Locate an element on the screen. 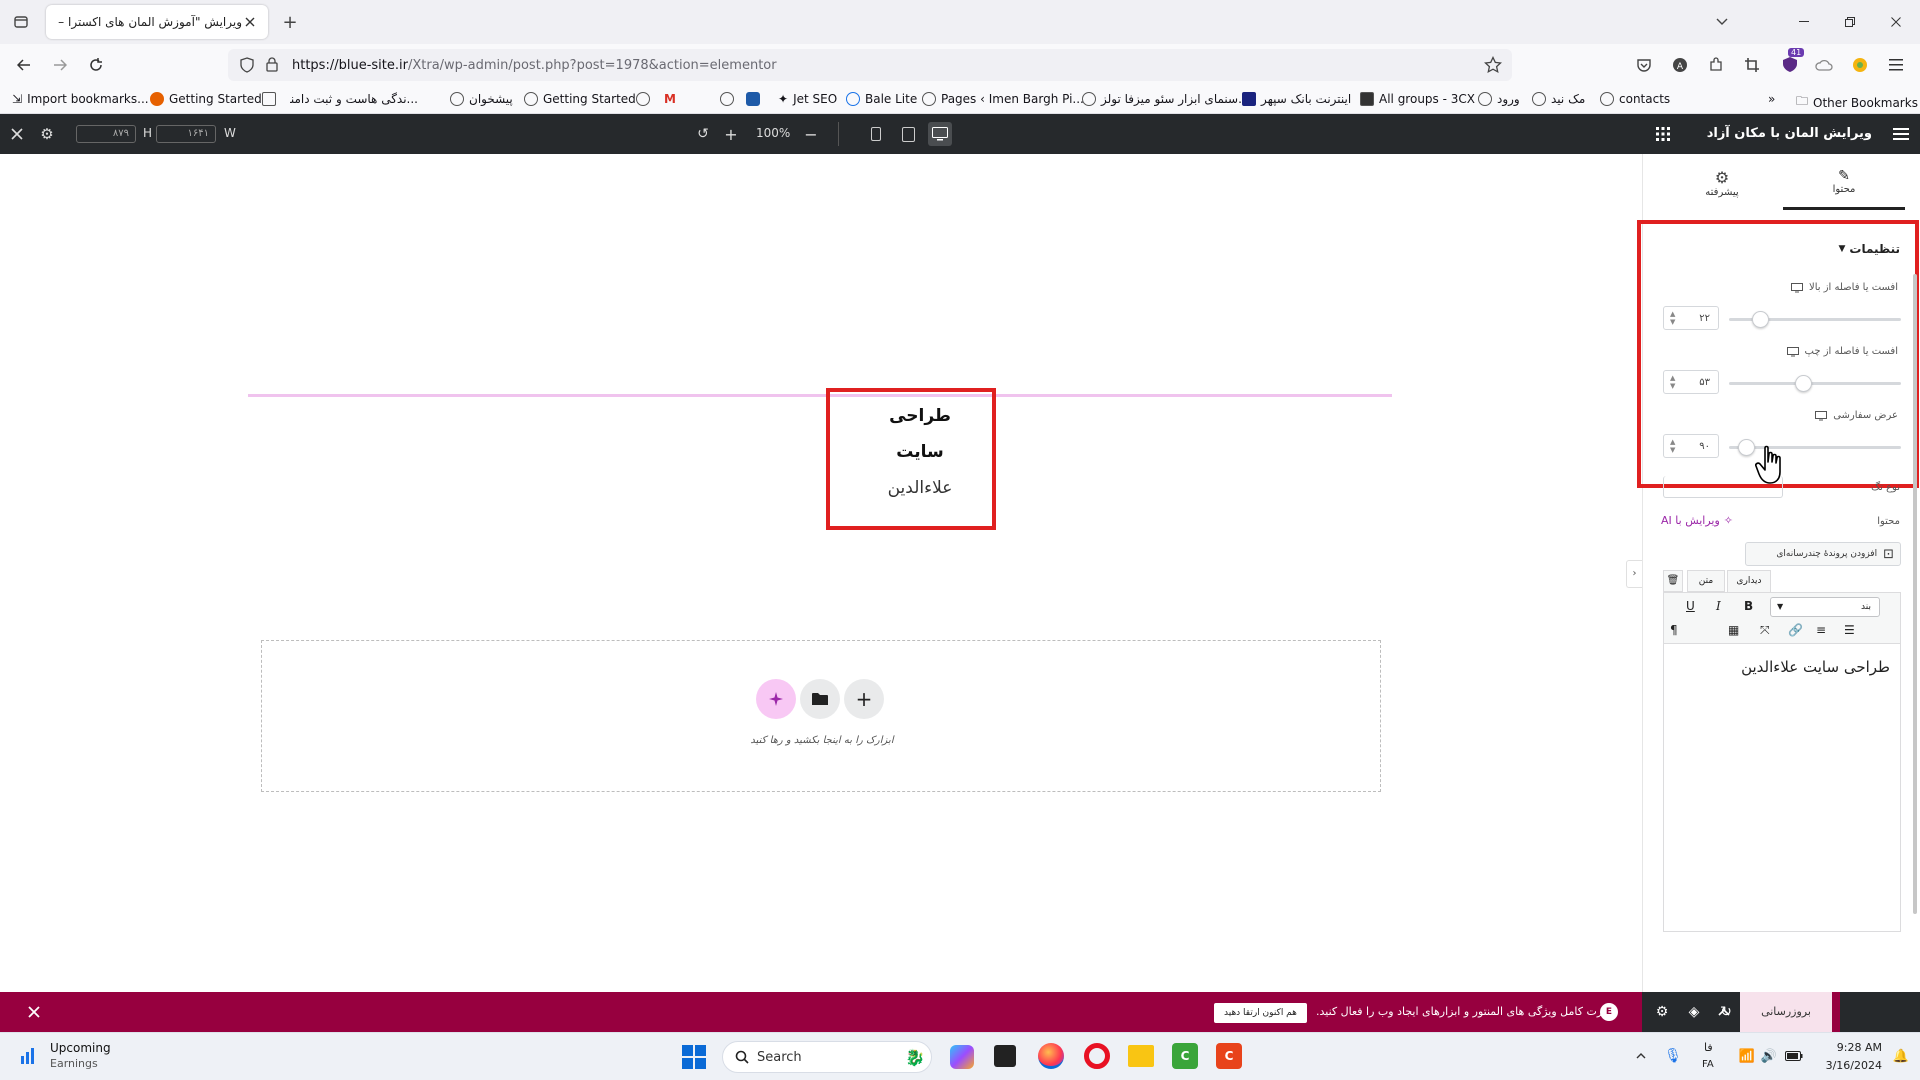  taskbar-search: Search 🐉 is located at coordinates (827, 1057).